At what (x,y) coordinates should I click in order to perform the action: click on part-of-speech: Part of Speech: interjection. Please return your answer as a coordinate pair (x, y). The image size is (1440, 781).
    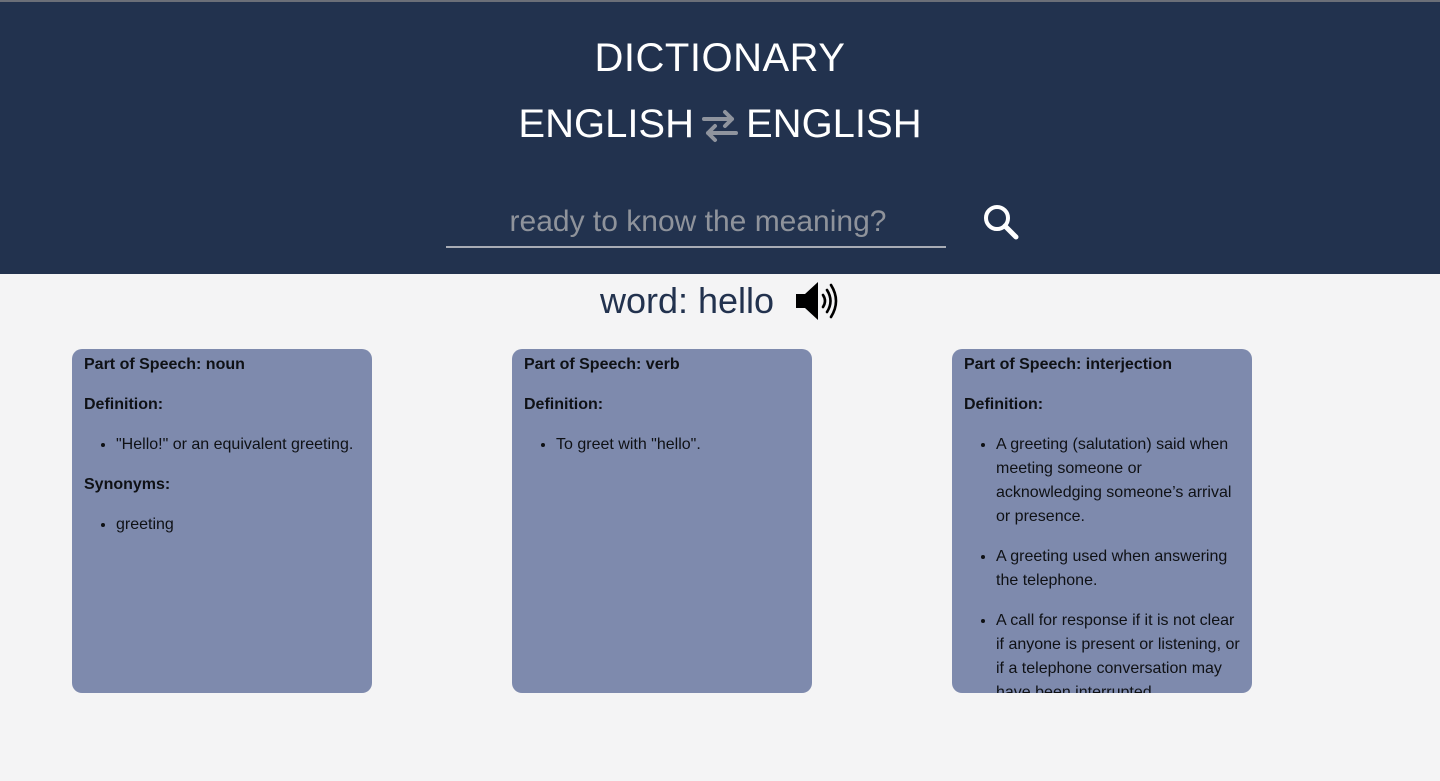
    Looking at the image, I should click on (1068, 364).